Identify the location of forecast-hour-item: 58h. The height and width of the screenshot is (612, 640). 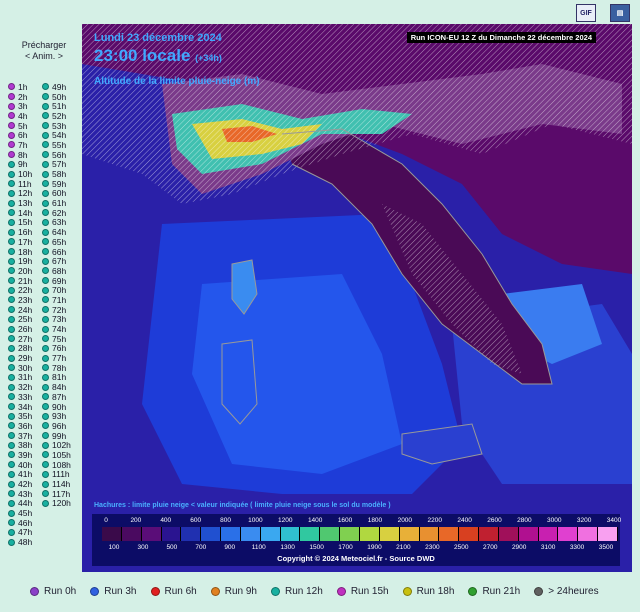
(56, 174).